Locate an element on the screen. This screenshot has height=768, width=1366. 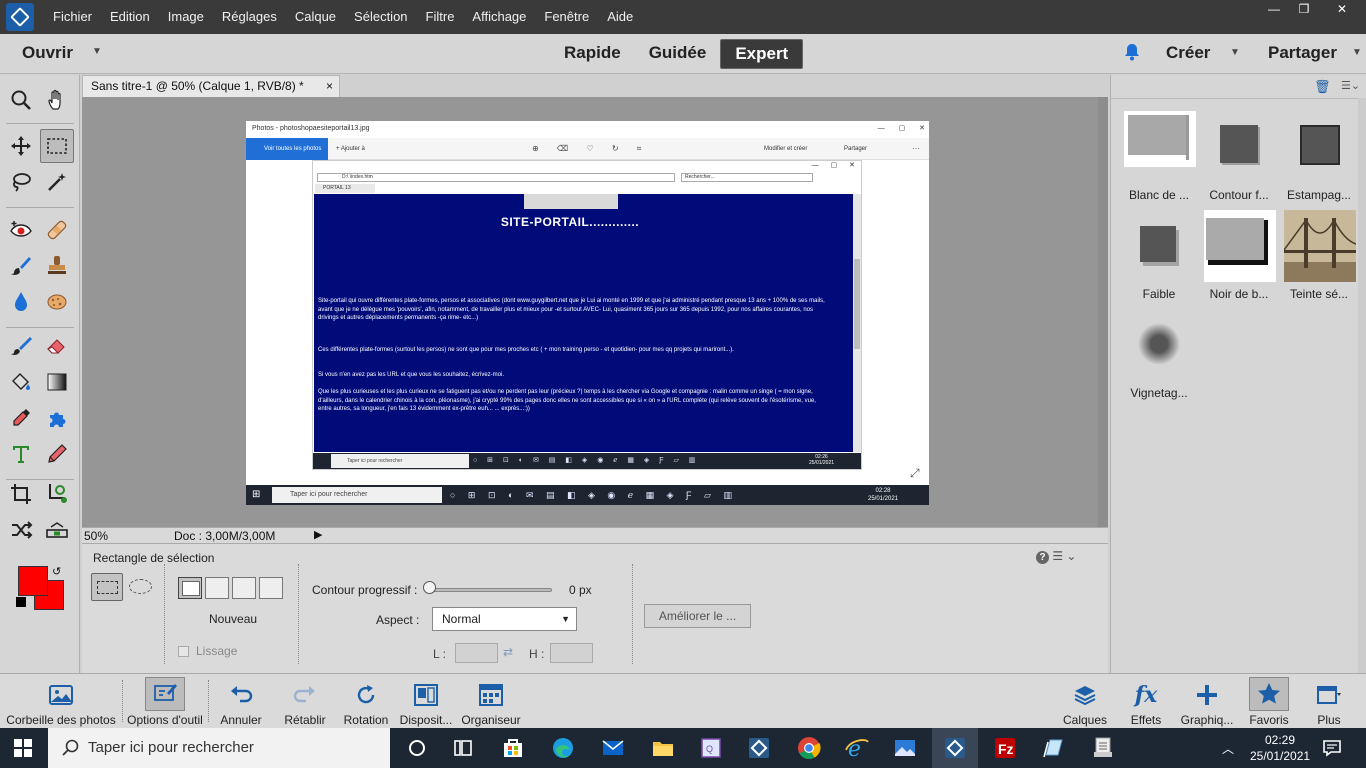
eyedropper-tool is located at coordinates (21, 418).